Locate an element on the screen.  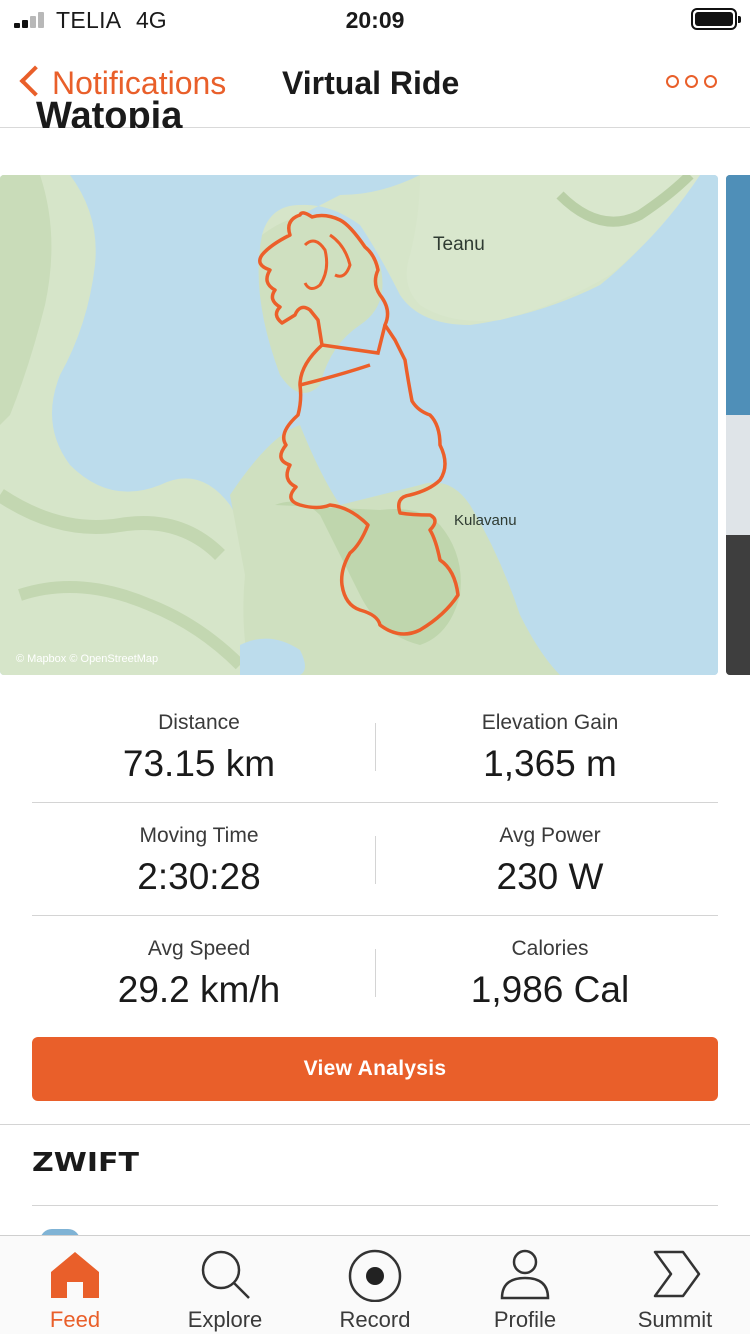
tab-feed: Feed is located at coordinates (75, 1285).